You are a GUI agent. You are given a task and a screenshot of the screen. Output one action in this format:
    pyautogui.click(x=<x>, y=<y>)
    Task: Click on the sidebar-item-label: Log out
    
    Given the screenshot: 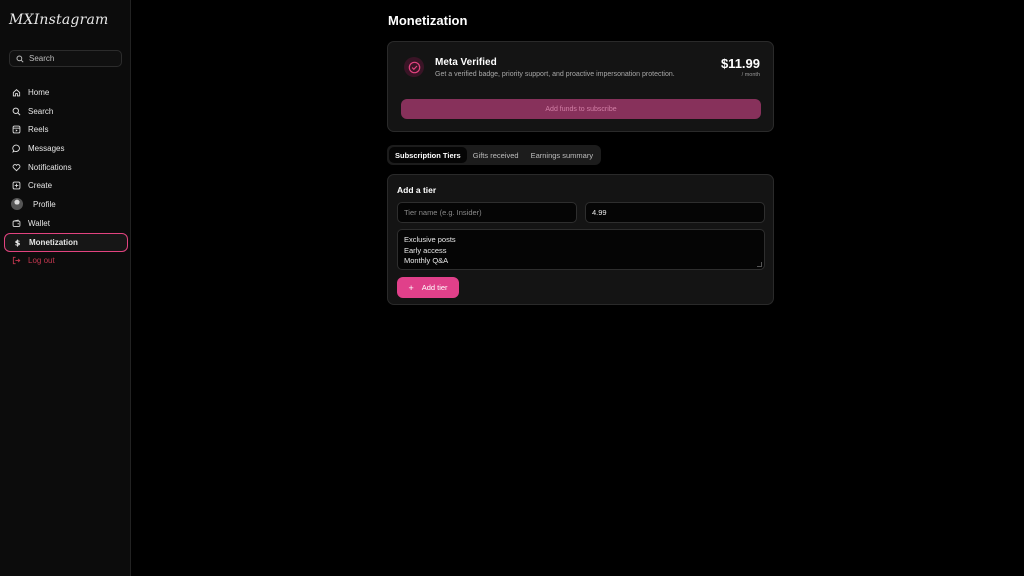 What is the action you would take?
    pyautogui.click(x=41, y=261)
    